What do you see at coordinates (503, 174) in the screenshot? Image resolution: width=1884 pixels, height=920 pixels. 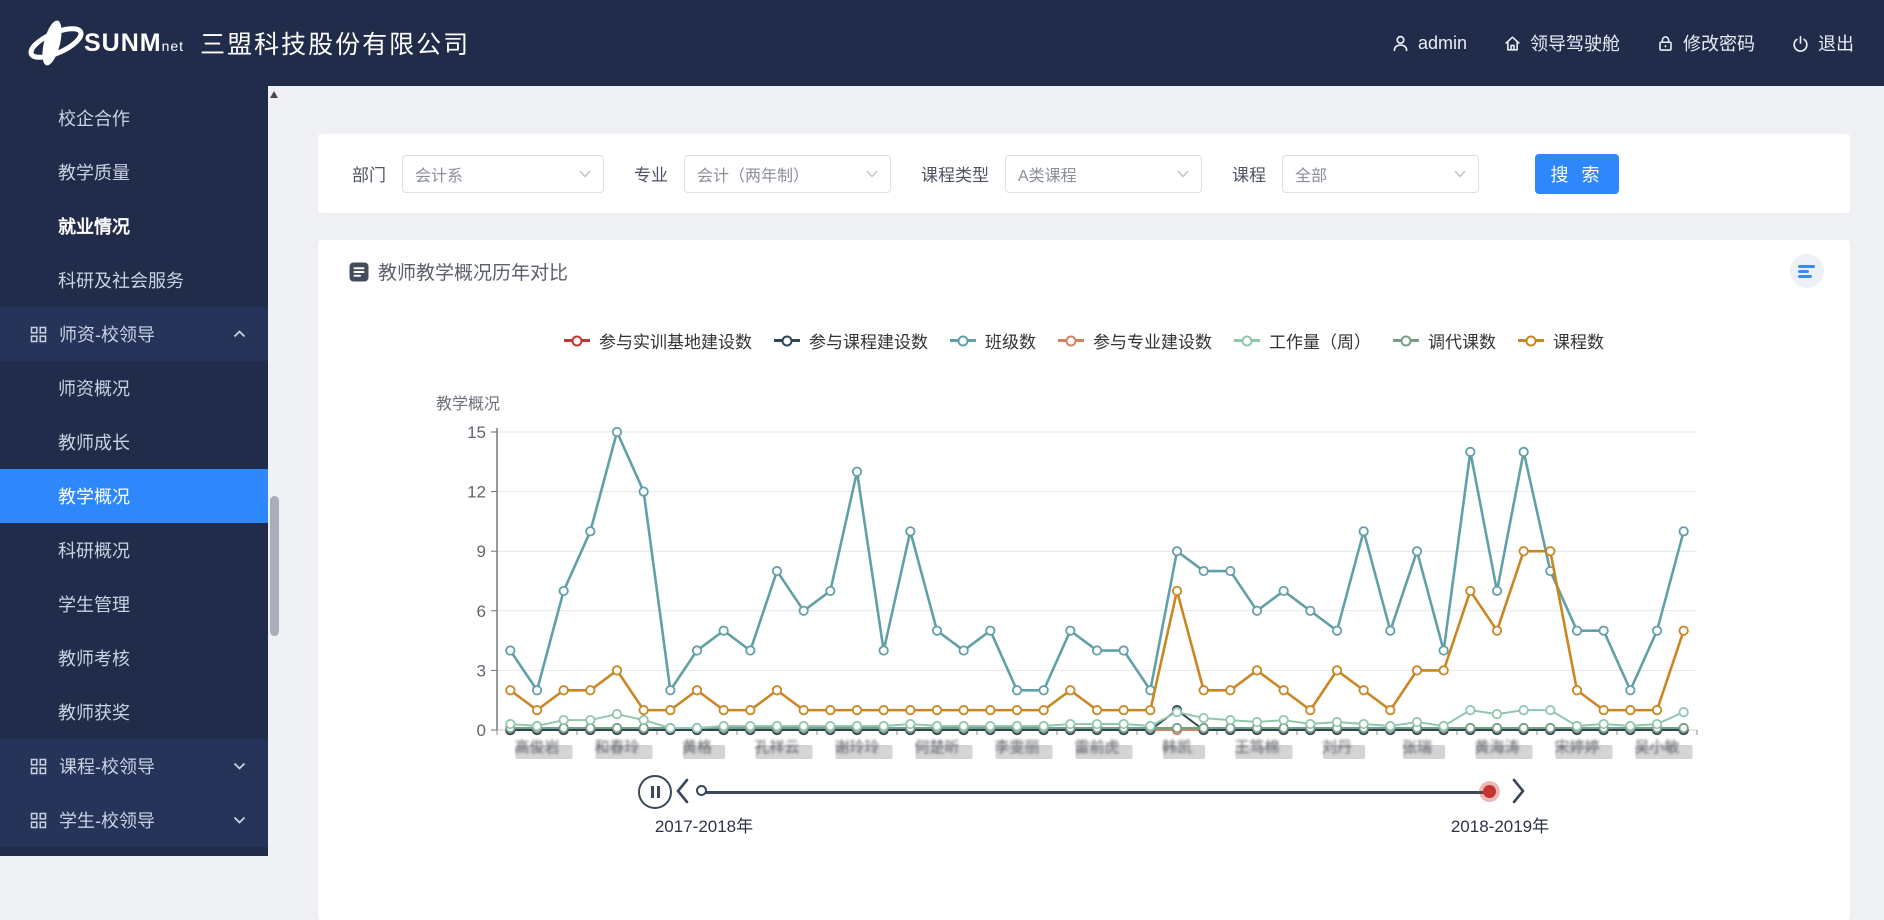 I see `department-select: 会计系` at bounding box center [503, 174].